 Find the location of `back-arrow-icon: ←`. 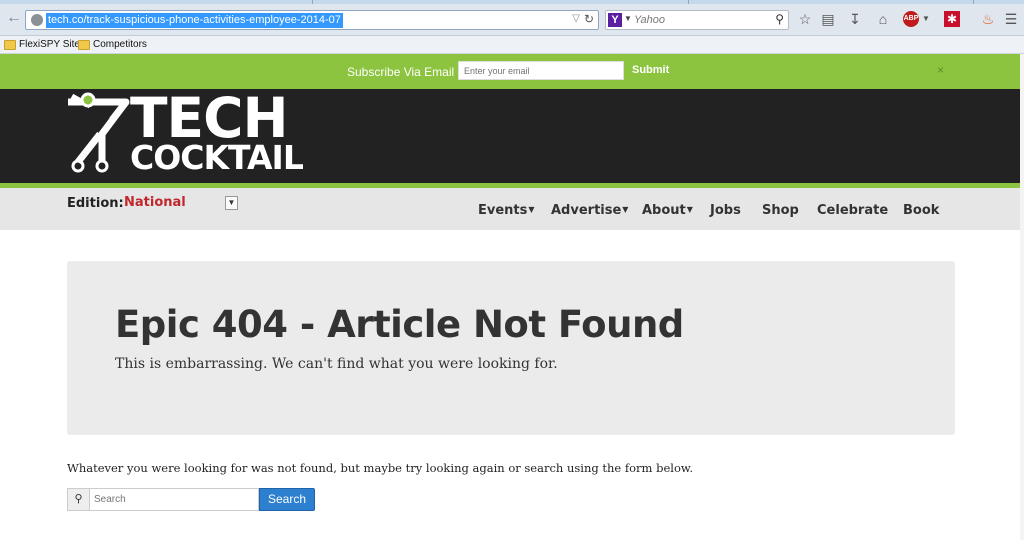

back-arrow-icon: ← is located at coordinates (14, 18).